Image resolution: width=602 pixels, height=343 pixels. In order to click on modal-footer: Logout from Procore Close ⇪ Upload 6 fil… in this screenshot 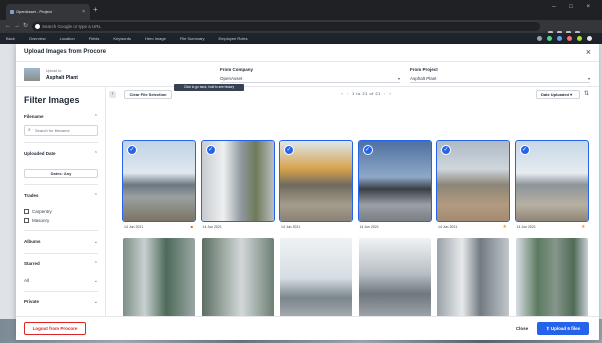, I will do `click(307, 328)`.